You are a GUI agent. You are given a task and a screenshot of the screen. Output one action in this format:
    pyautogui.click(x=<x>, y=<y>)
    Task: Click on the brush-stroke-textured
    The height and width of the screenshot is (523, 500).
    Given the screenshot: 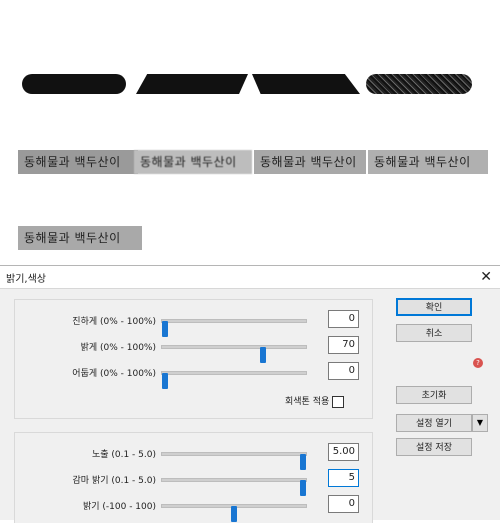 What is the action you would take?
    pyautogui.click(x=419, y=84)
    